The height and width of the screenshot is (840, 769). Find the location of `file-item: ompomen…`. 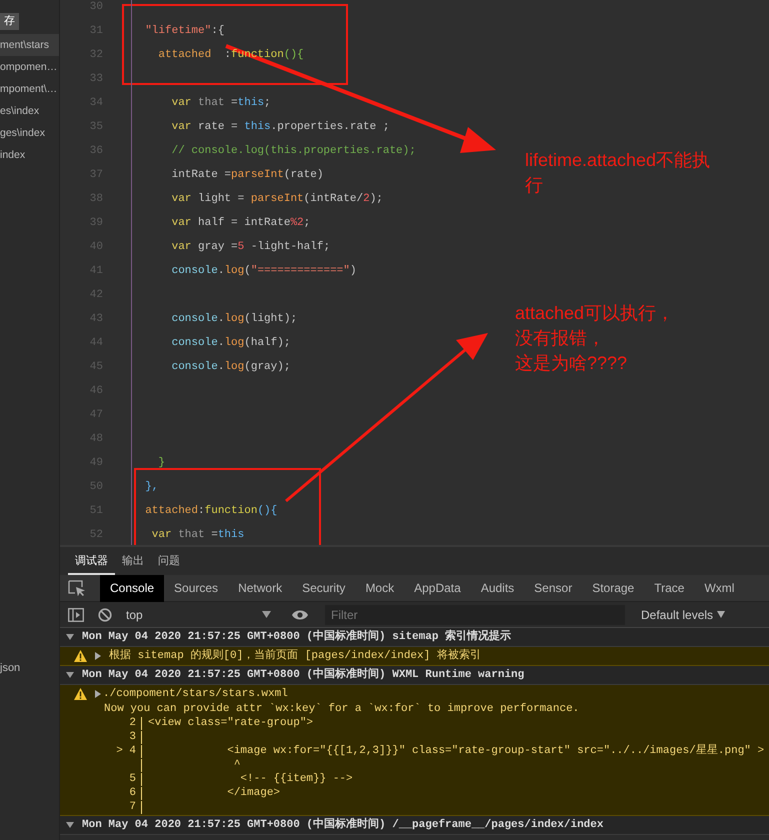

file-item: ompomen… is located at coordinates (29, 67).